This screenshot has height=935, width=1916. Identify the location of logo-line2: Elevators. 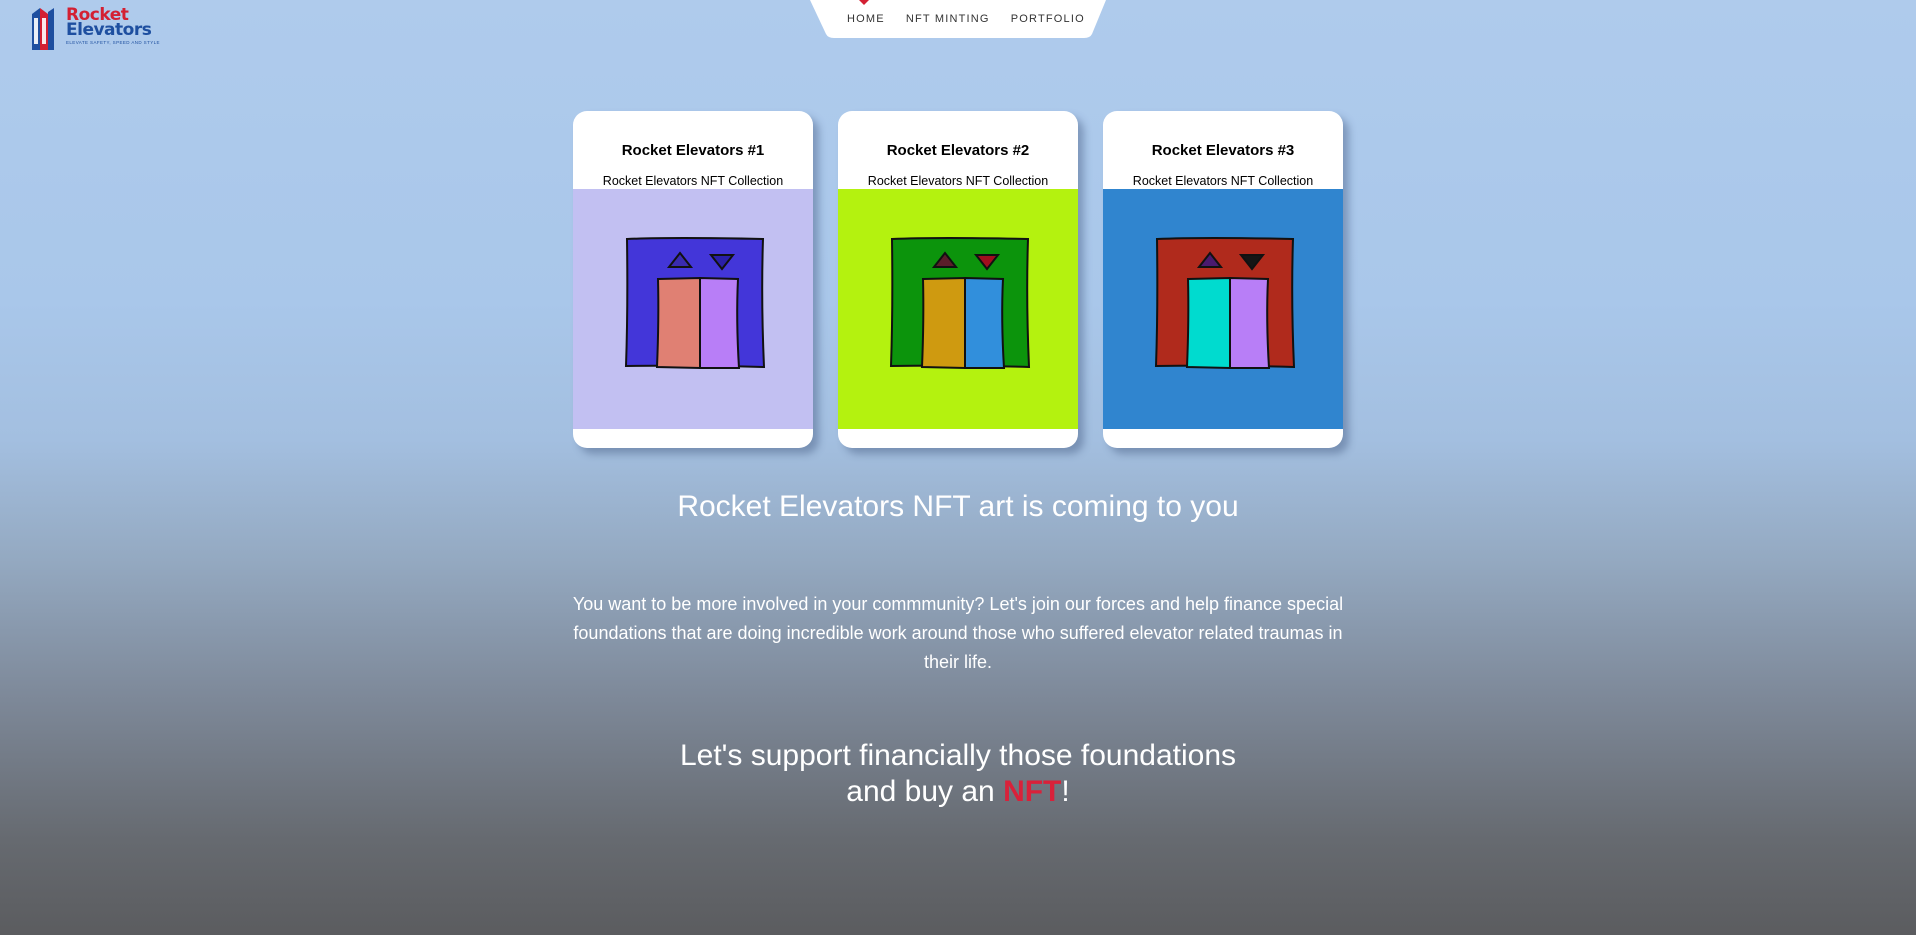
(109, 30).